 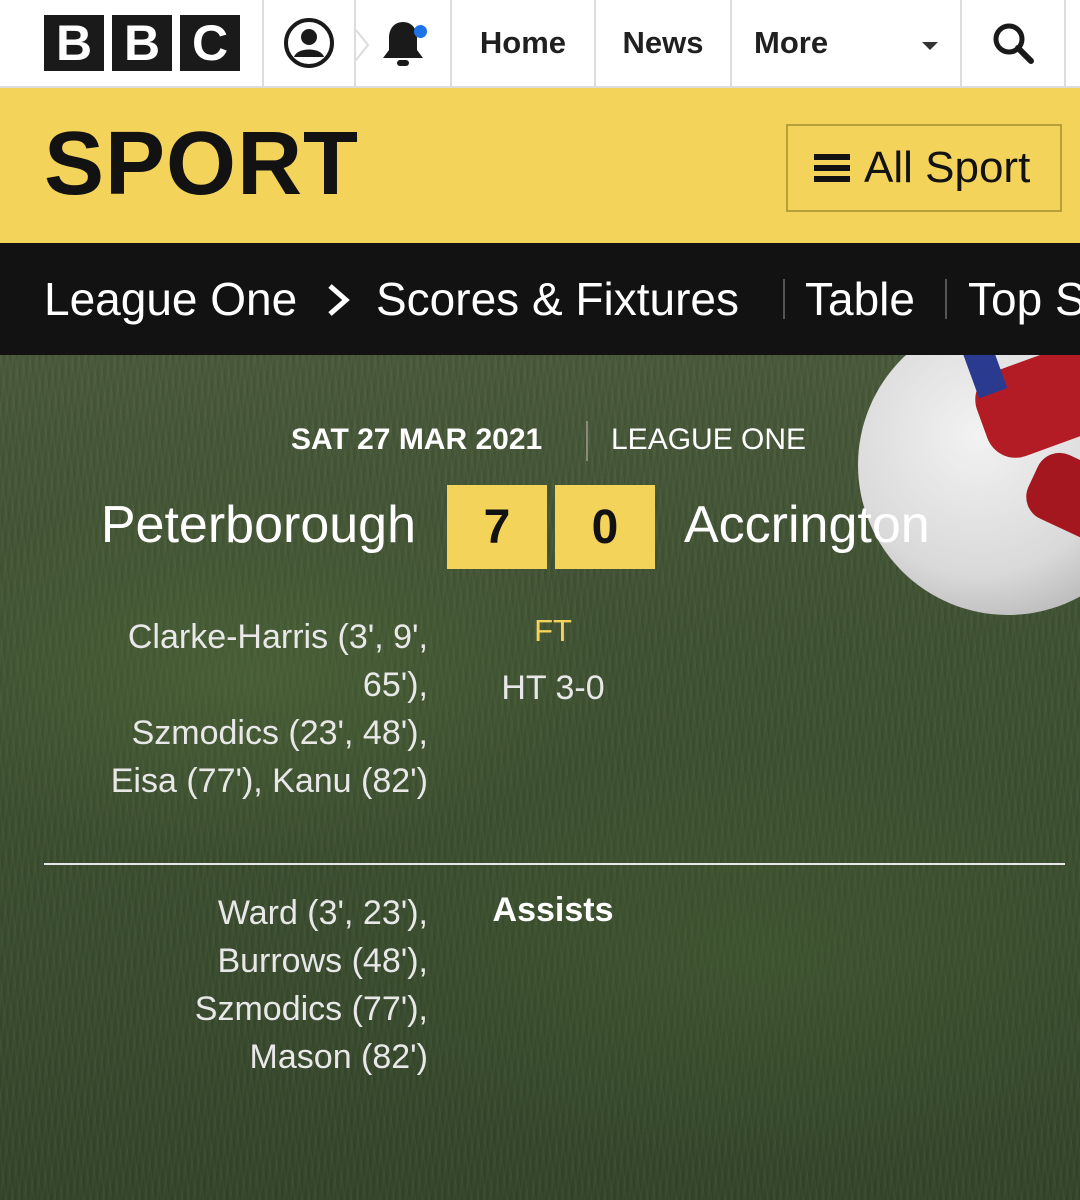 I want to click on caret-down-icon, so click(x=930, y=46).